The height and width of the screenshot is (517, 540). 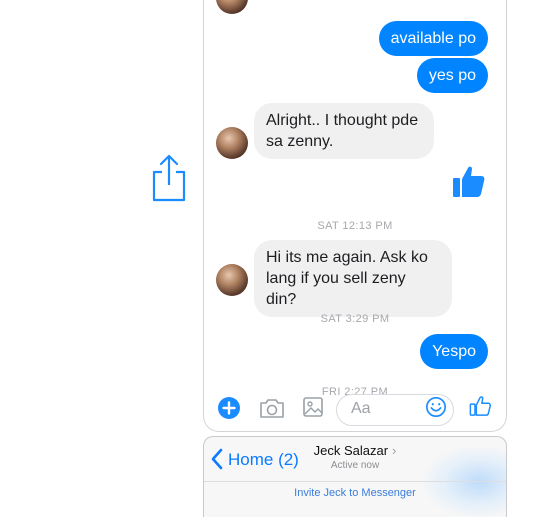 What do you see at coordinates (355, 481) in the screenshot?
I see `divider` at bounding box center [355, 481].